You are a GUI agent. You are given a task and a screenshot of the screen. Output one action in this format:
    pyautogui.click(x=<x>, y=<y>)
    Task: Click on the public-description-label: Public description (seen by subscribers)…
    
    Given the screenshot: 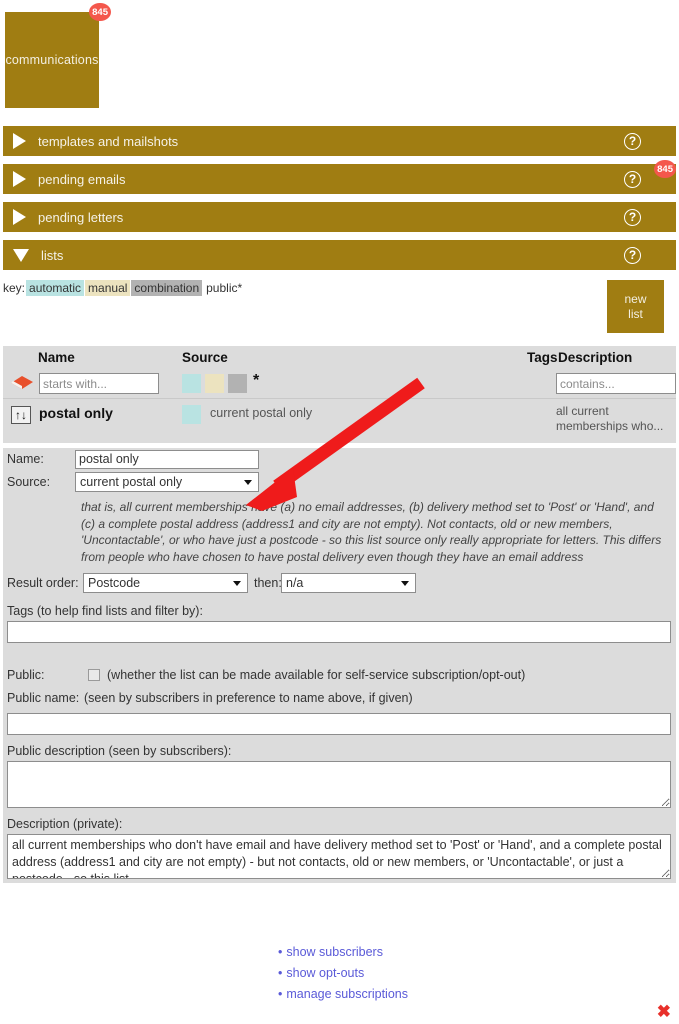 What is the action you would take?
    pyautogui.click(x=119, y=751)
    